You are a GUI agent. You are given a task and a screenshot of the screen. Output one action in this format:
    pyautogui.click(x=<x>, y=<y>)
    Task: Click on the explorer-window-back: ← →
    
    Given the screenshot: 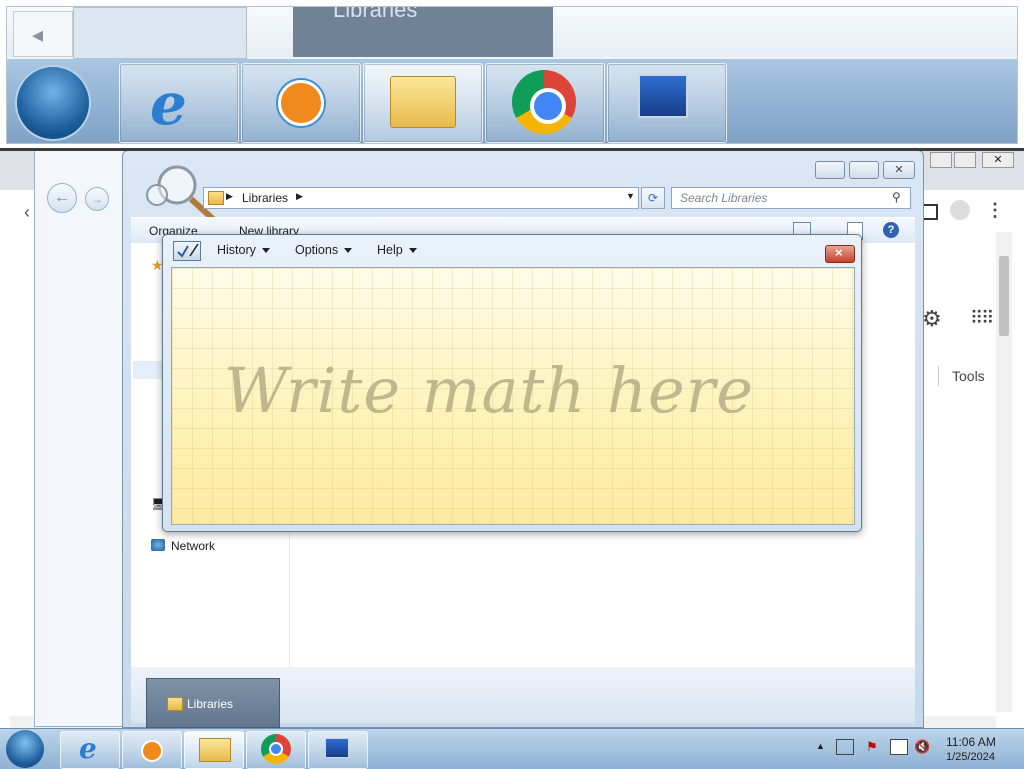 What is the action you would take?
    pyautogui.click(x=83, y=438)
    